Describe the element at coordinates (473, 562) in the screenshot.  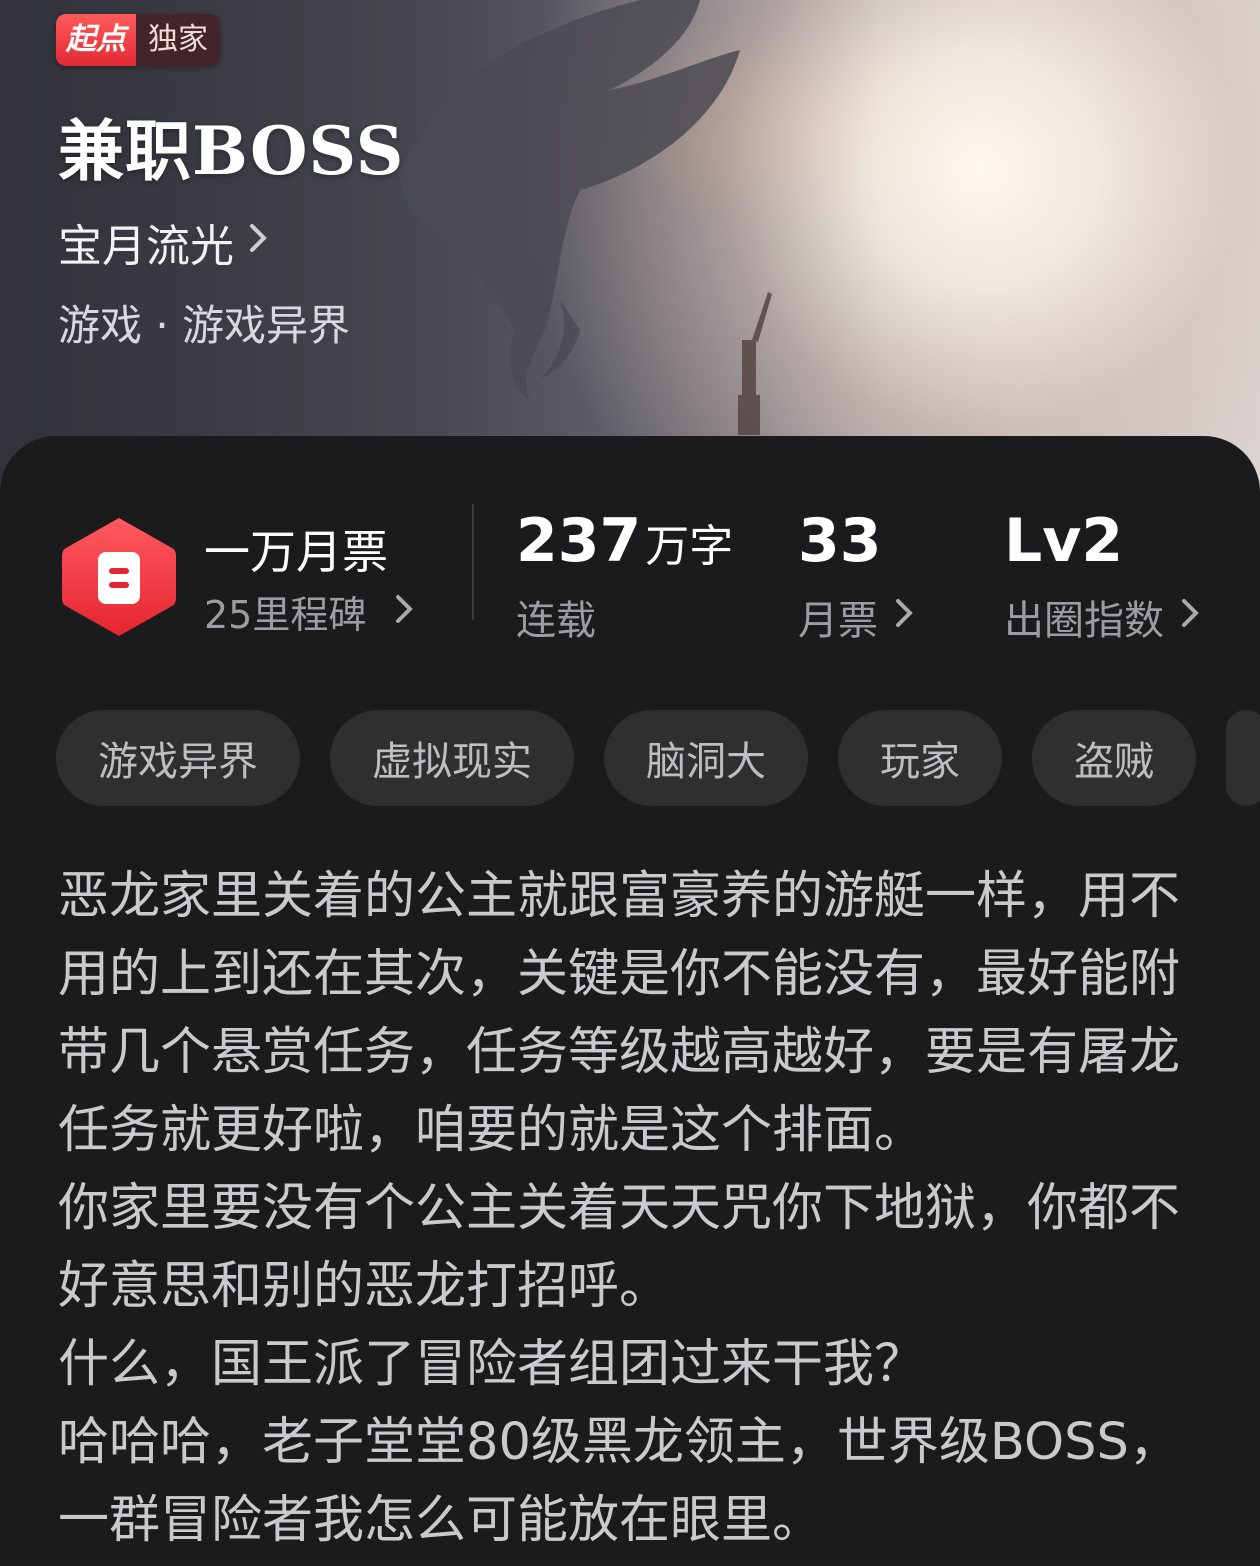
I see `stat-divider` at that location.